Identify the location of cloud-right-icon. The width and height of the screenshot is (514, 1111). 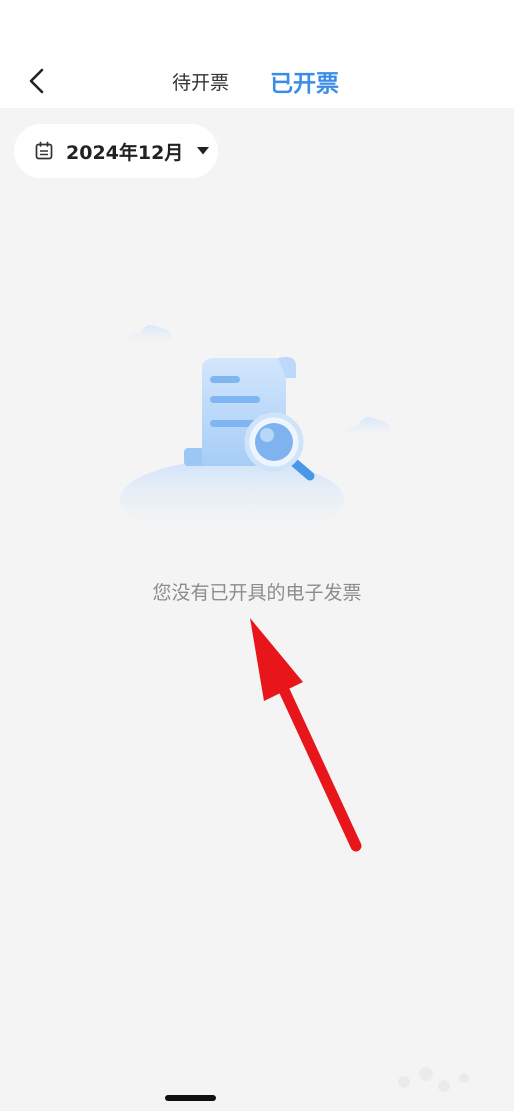
(367, 427).